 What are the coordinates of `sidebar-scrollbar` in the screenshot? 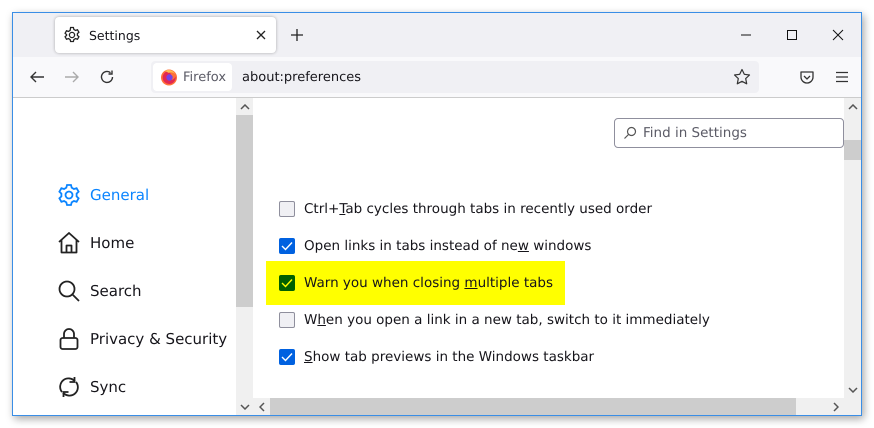 It's located at (244, 256).